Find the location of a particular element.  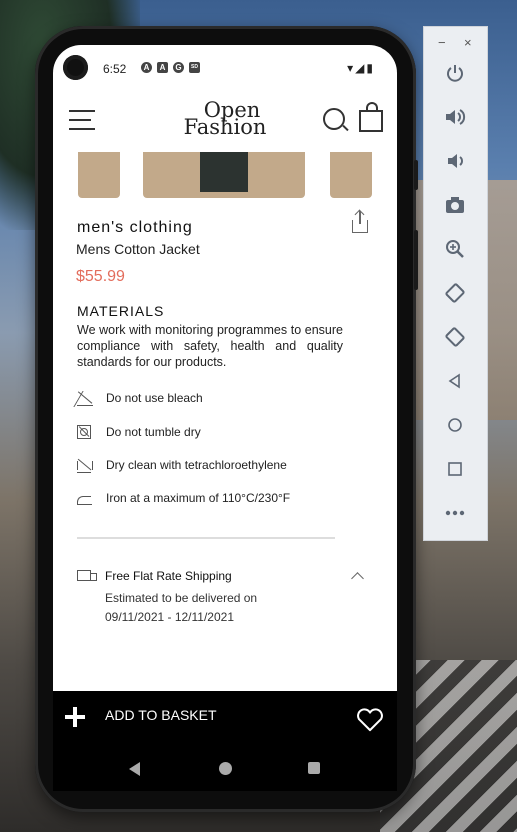

heart-icon is located at coordinates (370, 720).